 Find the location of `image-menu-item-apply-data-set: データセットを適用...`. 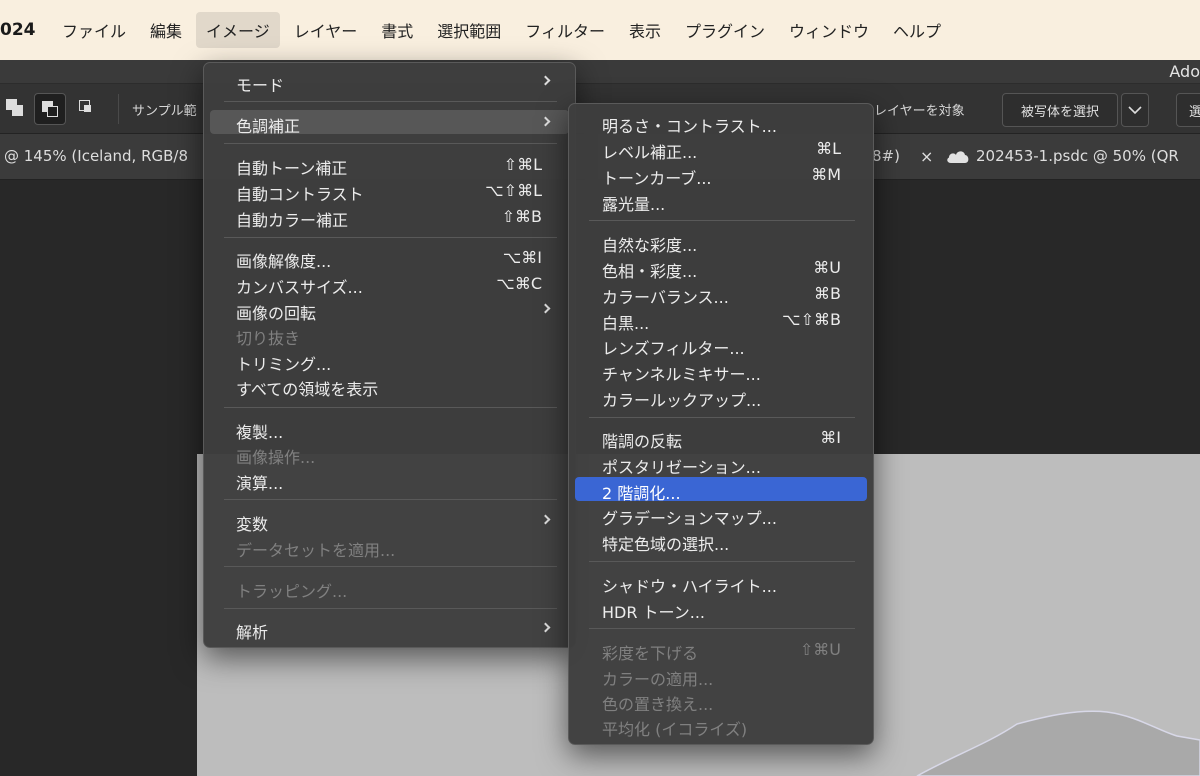

image-menu-item-apply-data-set: データセットを適用... is located at coordinates (389, 547).